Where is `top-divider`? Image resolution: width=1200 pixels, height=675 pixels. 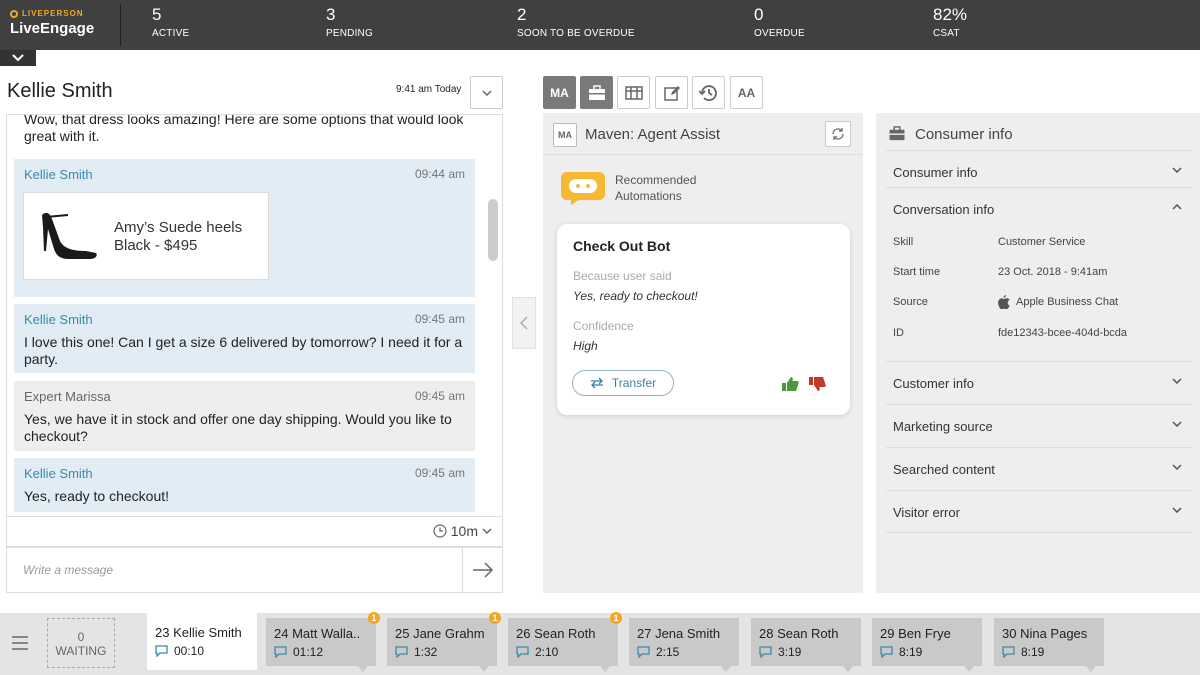 top-divider is located at coordinates (120, 25).